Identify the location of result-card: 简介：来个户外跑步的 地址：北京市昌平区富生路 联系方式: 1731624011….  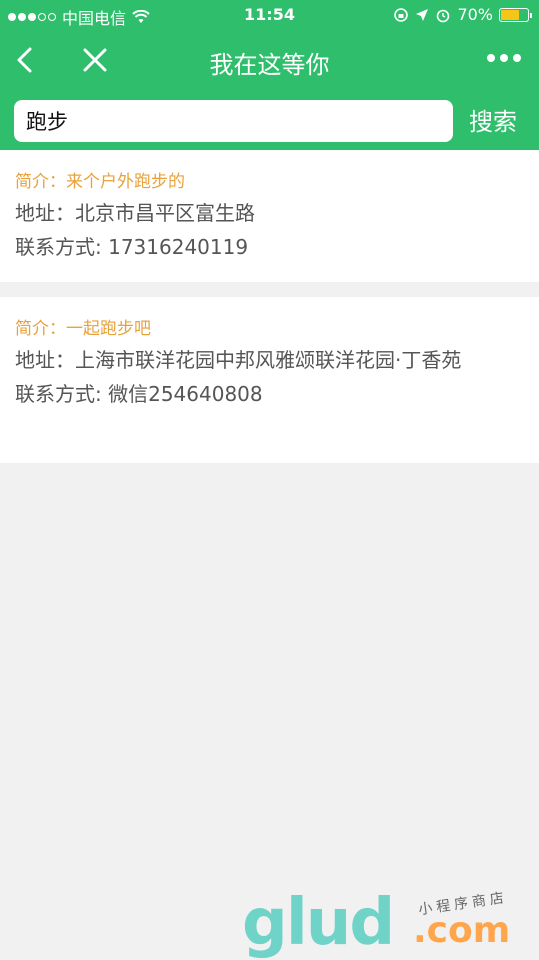
(269, 216).